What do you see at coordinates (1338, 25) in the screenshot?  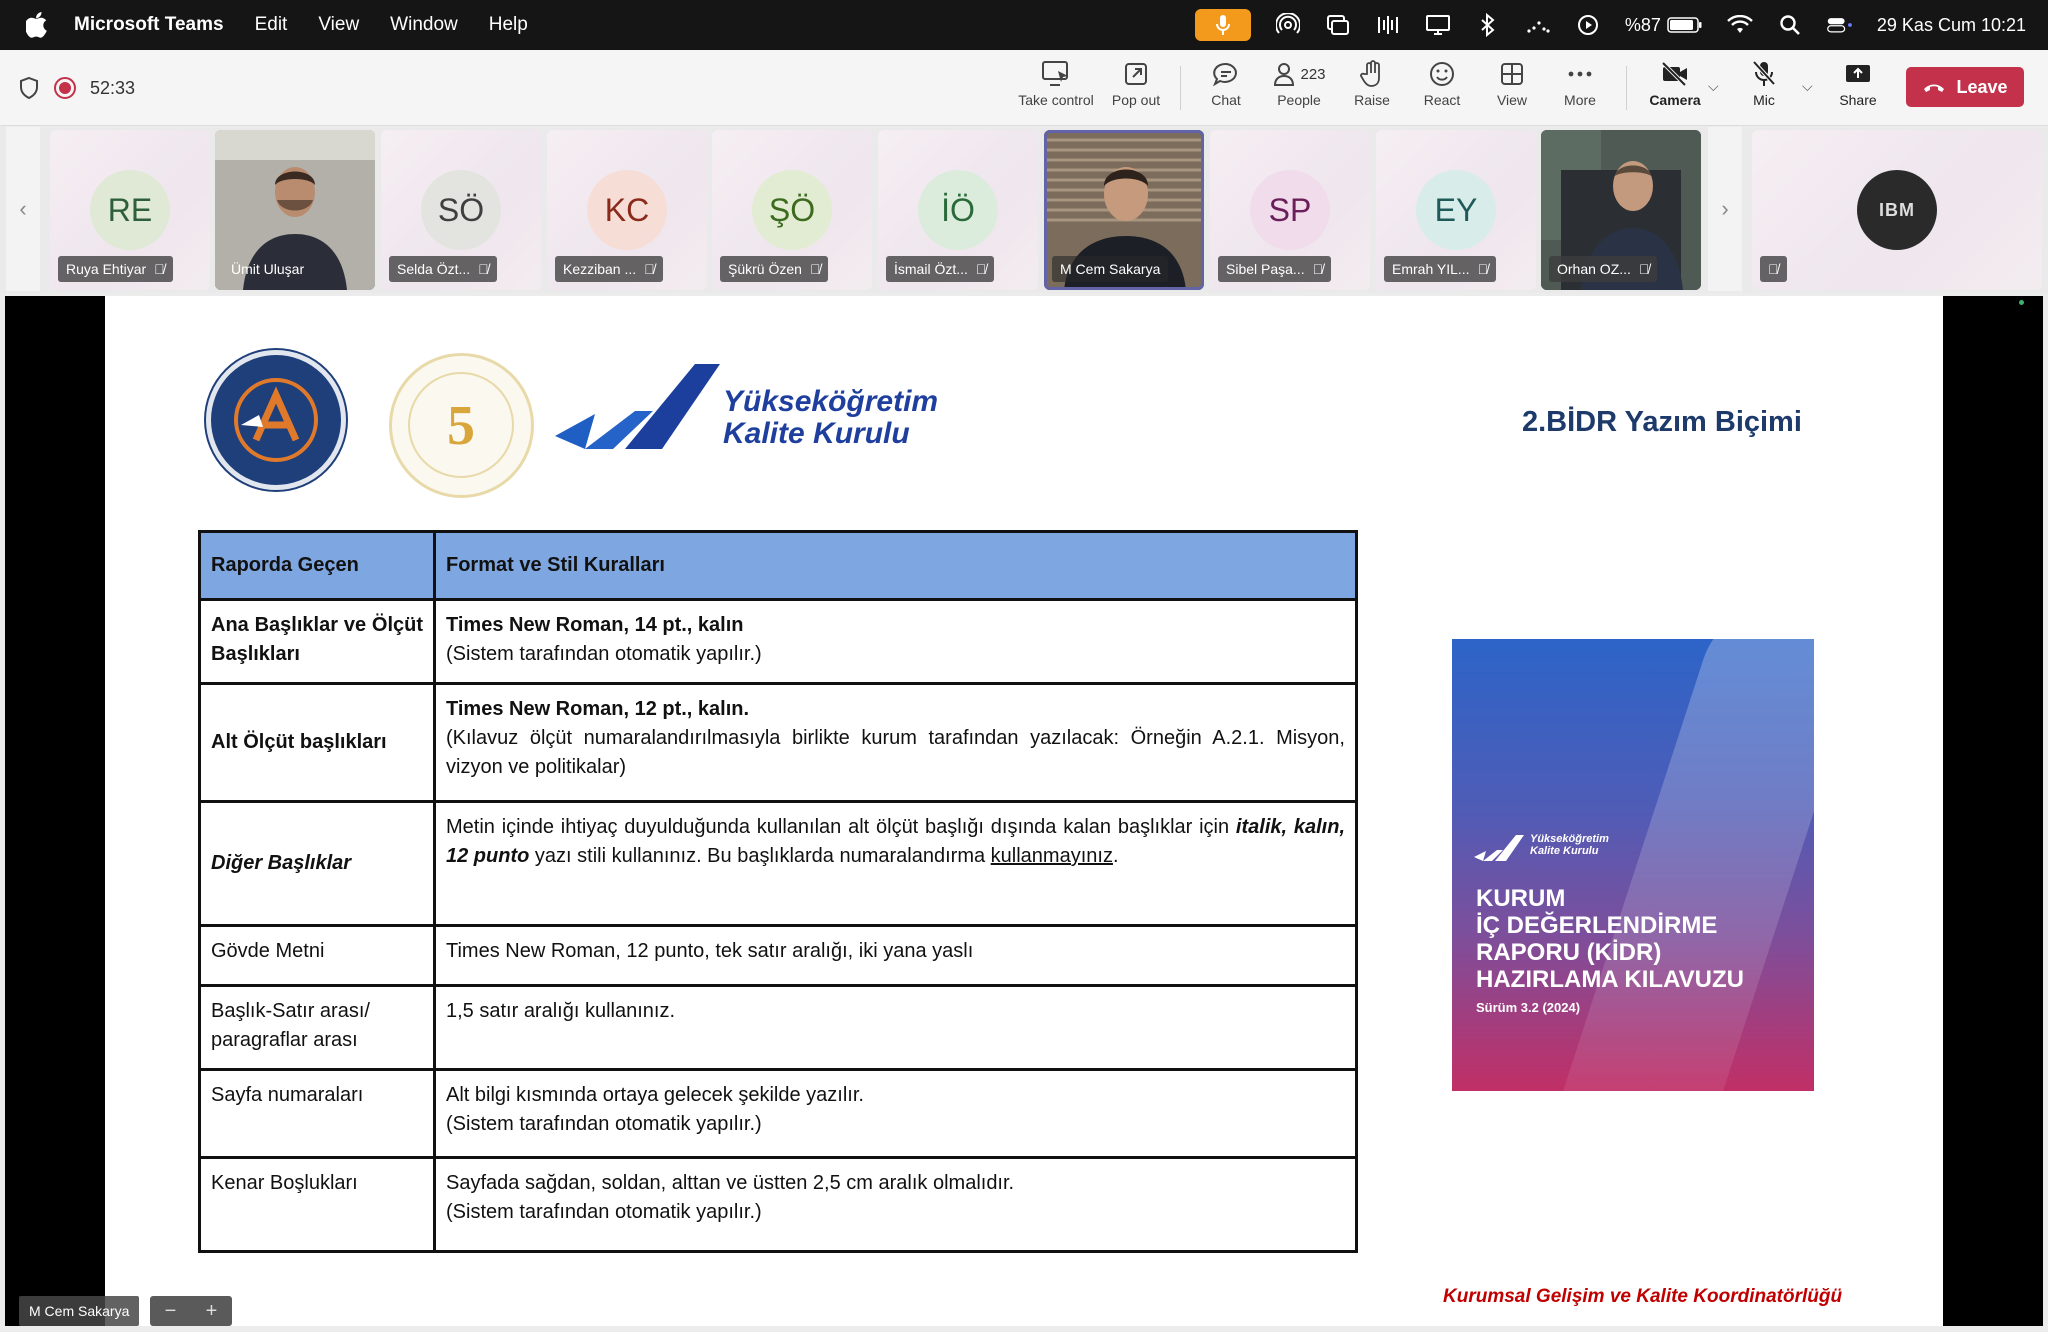 I see `windows-icon` at bounding box center [1338, 25].